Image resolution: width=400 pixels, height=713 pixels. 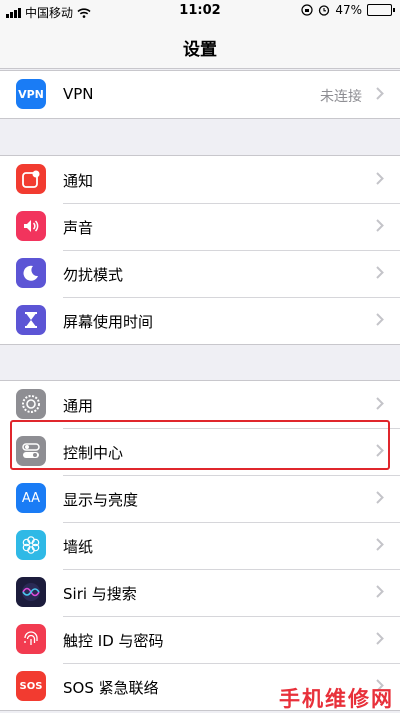 What do you see at coordinates (341, 97) in the screenshot?
I see `vpn-status-value: 未连接` at bounding box center [341, 97].